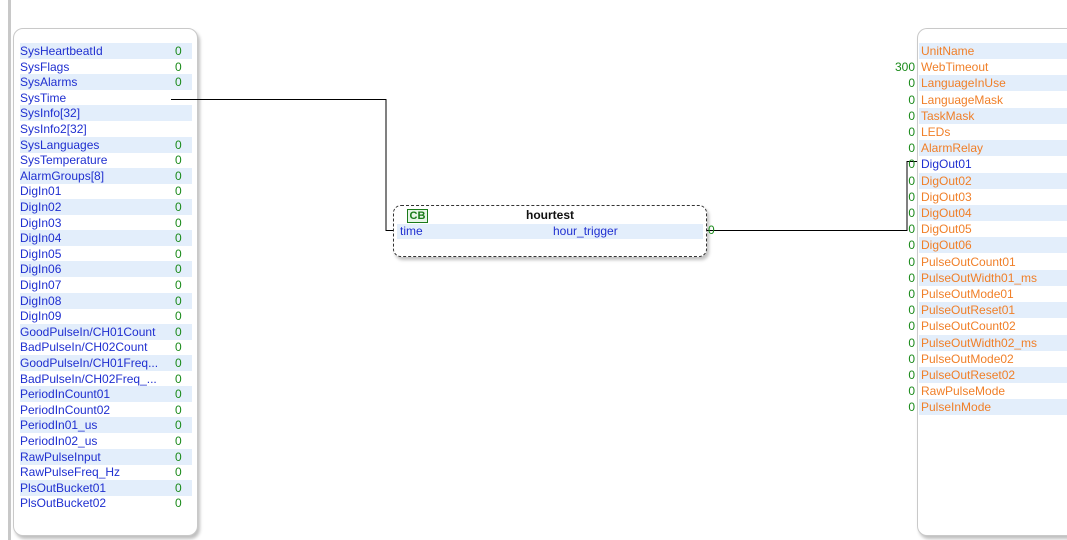 The height and width of the screenshot is (540, 1067). I want to click on function-block-output-value: 0, so click(711, 230).